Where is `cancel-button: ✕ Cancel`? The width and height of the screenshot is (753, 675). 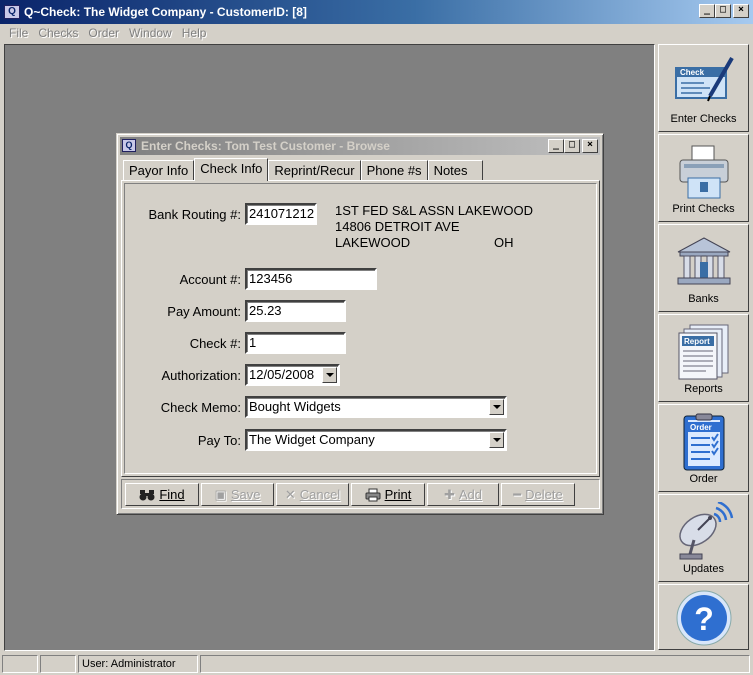
cancel-button: ✕ Cancel is located at coordinates (312, 494).